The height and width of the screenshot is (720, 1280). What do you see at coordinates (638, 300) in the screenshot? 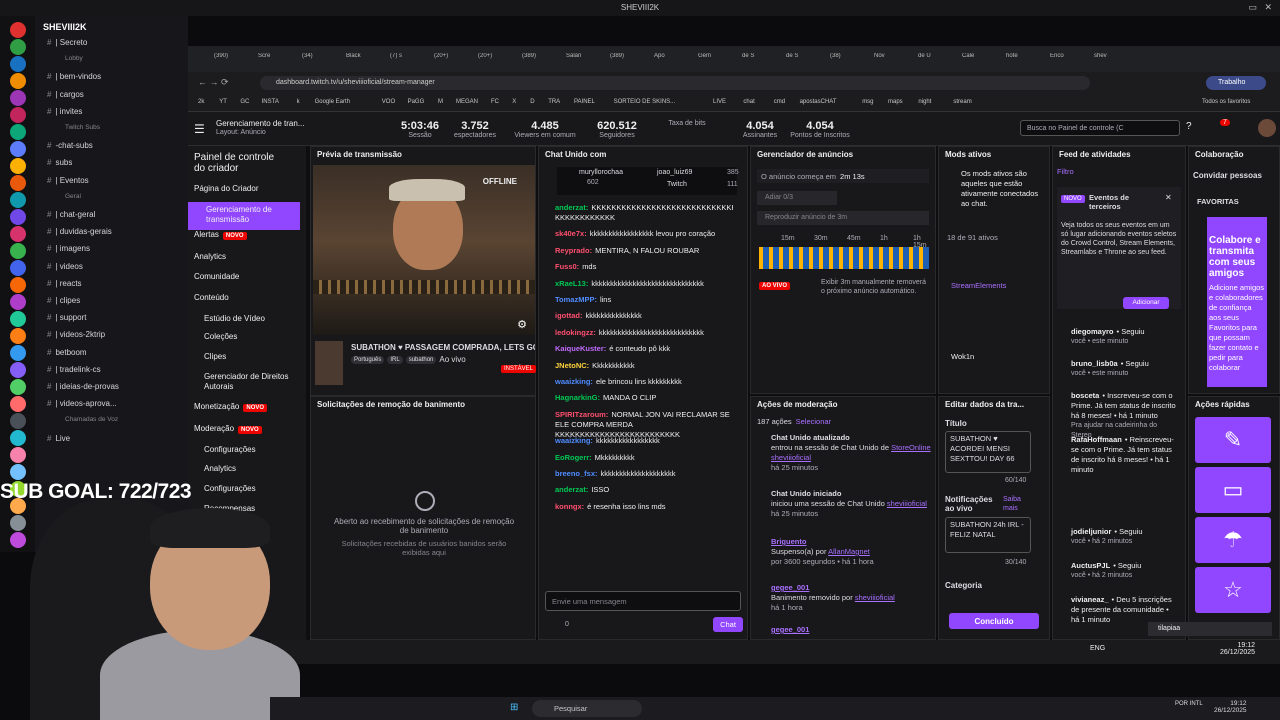
I see `chat-message: TomazMPP: lins` at bounding box center [638, 300].